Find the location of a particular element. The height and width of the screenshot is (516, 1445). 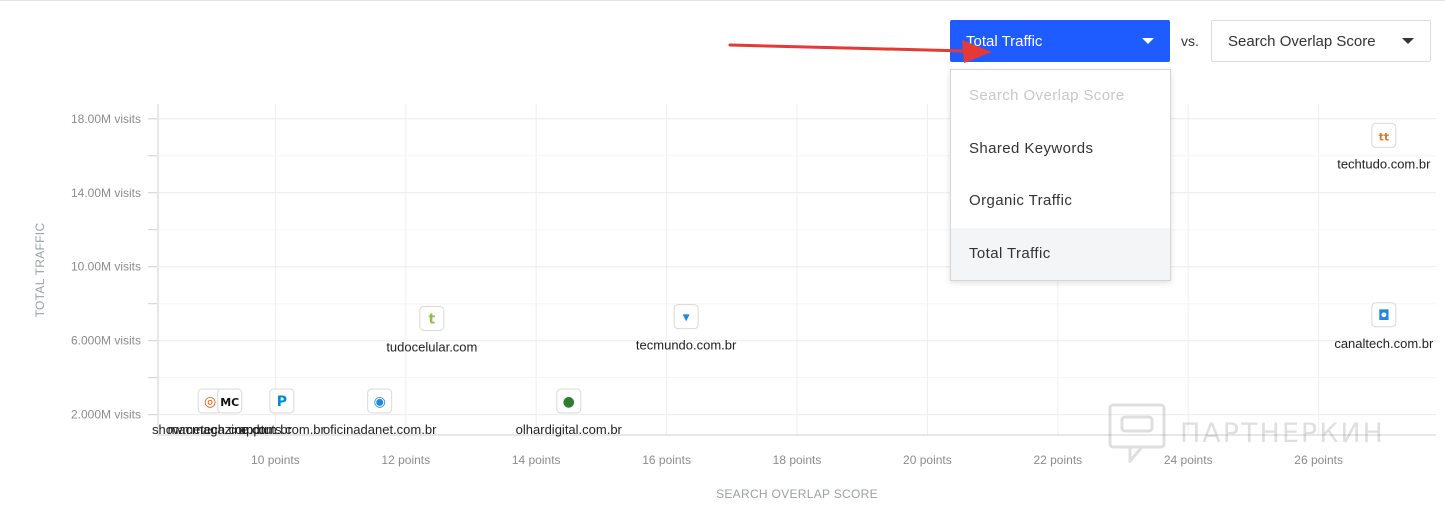

point-glyph: tt is located at coordinates (1384, 136).